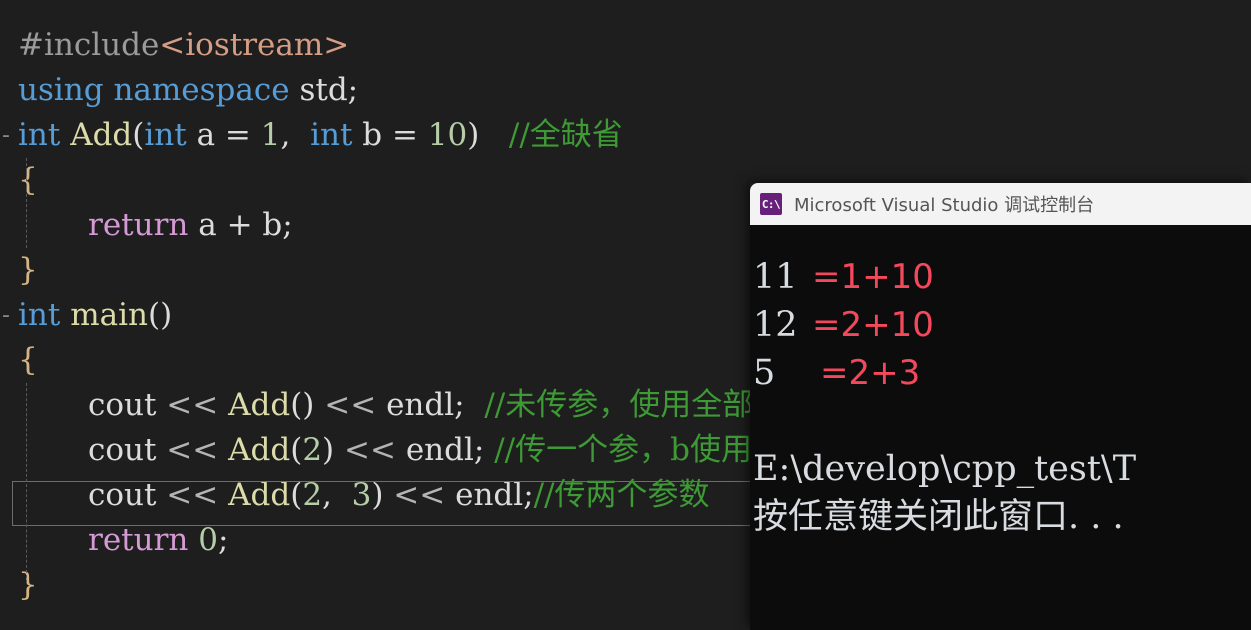 The image size is (1251, 630). What do you see at coordinates (621, 495) in the screenshot?
I see `code-token: //传两个参数` at bounding box center [621, 495].